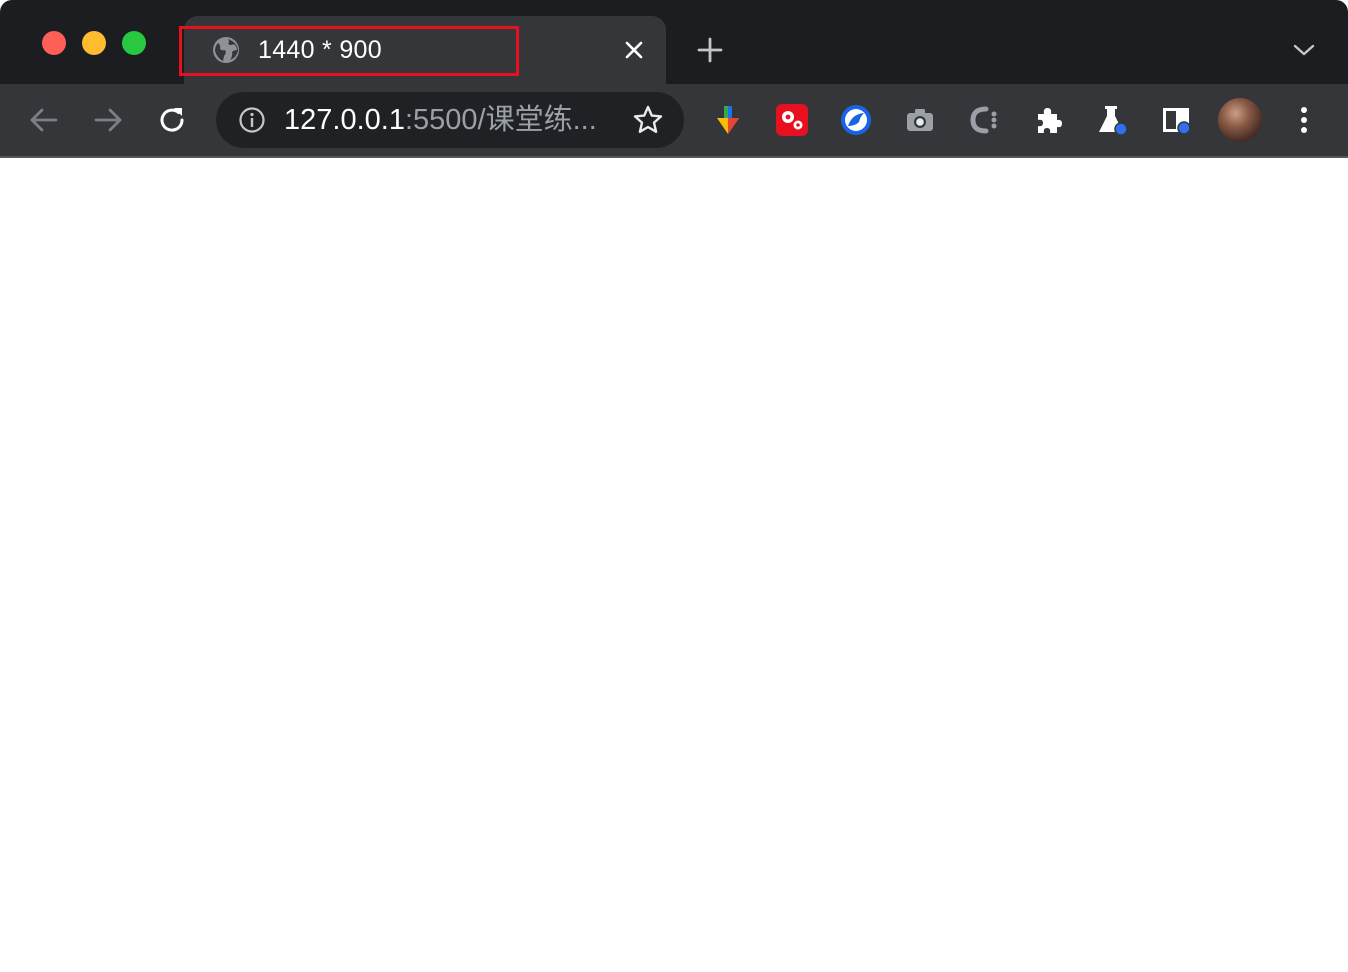 This screenshot has height=972, width=1348. What do you see at coordinates (710, 50) in the screenshot?
I see `new-tab-plus-icon` at bounding box center [710, 50].